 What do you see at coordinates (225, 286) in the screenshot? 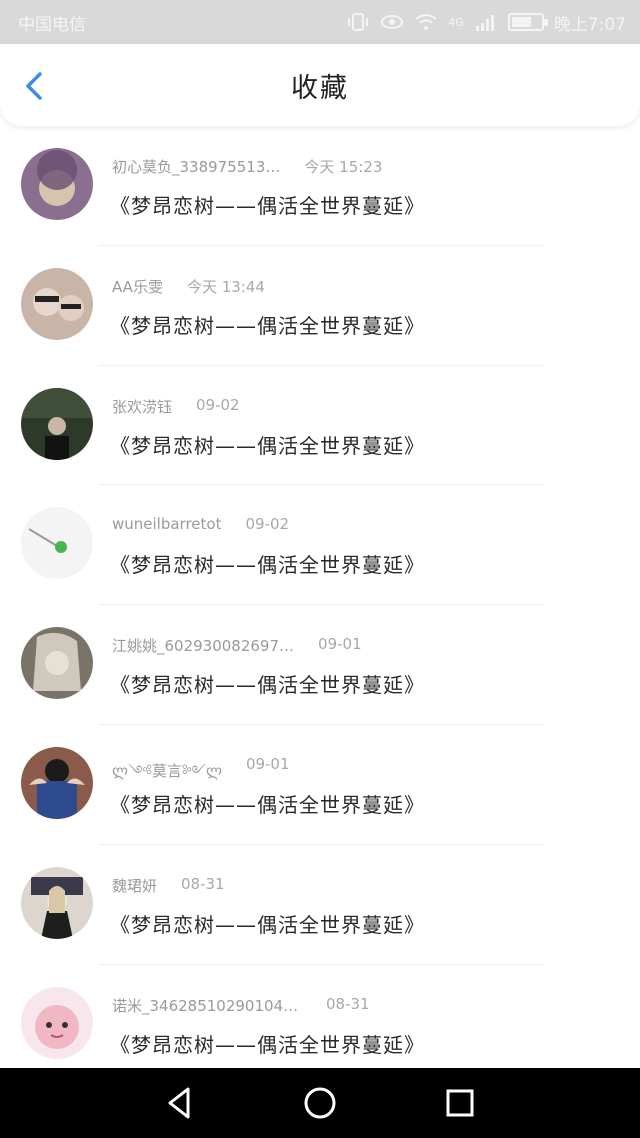
I see `timestamp: 今天 13:44` at bounding box center [225, 286].